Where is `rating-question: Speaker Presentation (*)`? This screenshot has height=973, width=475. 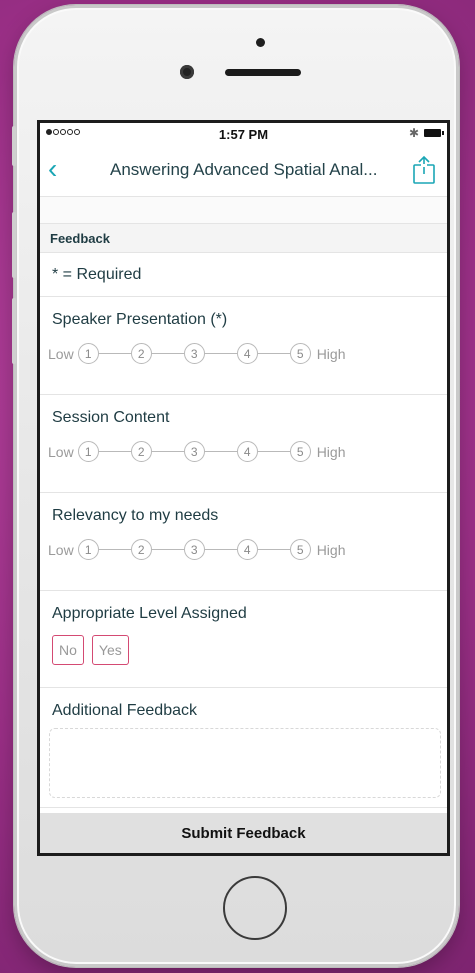
rating-question: Speaker Presentation (*) is located at coordinates (140, 319).